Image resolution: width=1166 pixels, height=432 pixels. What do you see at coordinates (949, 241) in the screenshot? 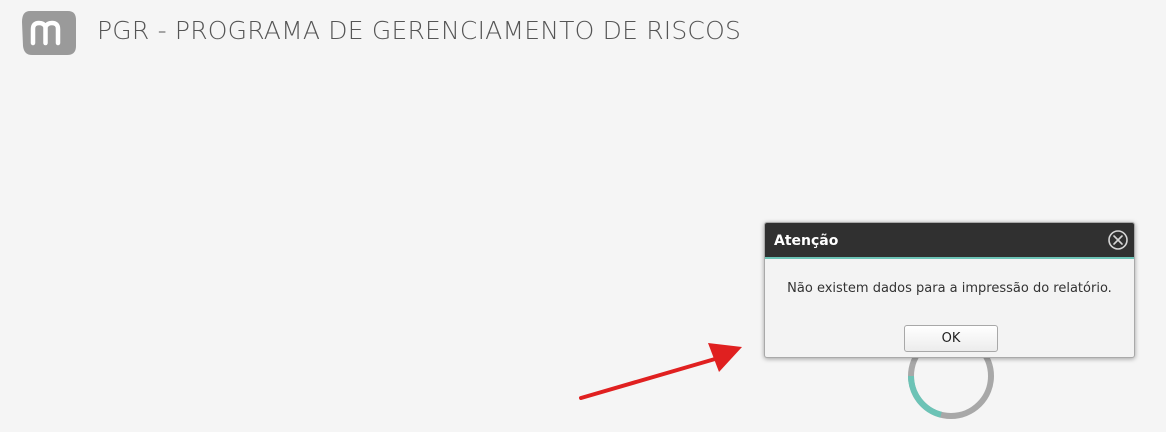
I see `dialog-header: Atenção` at bounding box center [949, 241].